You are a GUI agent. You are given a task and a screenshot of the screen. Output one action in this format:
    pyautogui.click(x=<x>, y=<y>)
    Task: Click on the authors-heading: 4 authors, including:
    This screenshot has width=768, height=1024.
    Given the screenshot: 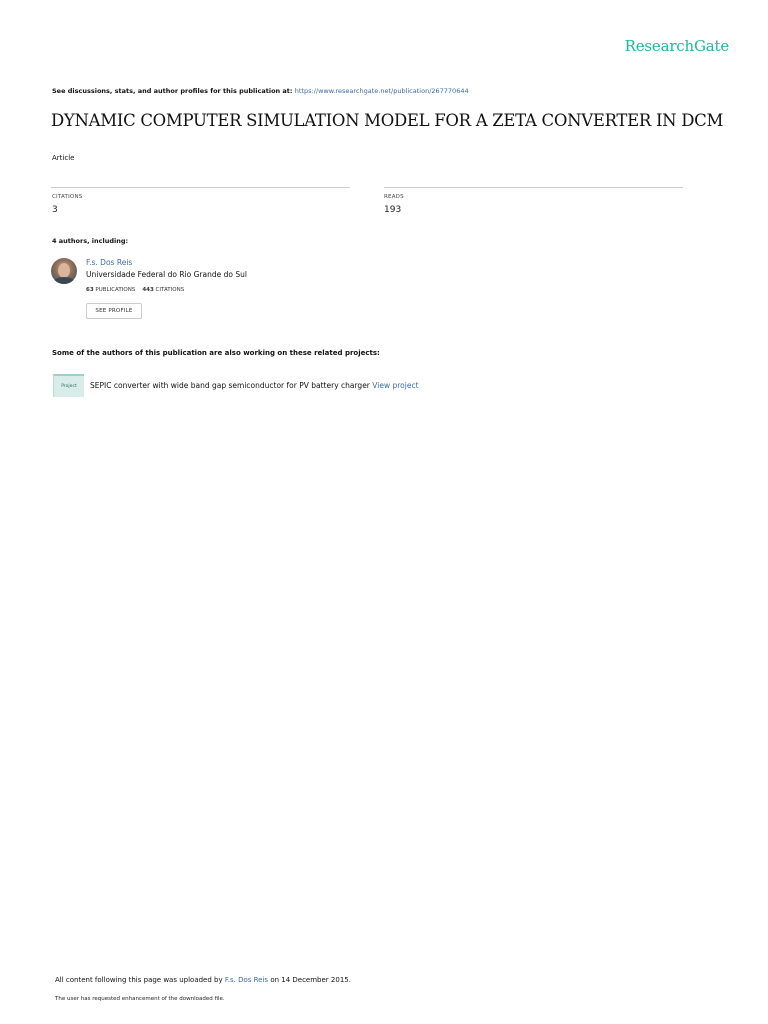 What is the action you would take?
    pyautogui.click(x=90, y=241)
    